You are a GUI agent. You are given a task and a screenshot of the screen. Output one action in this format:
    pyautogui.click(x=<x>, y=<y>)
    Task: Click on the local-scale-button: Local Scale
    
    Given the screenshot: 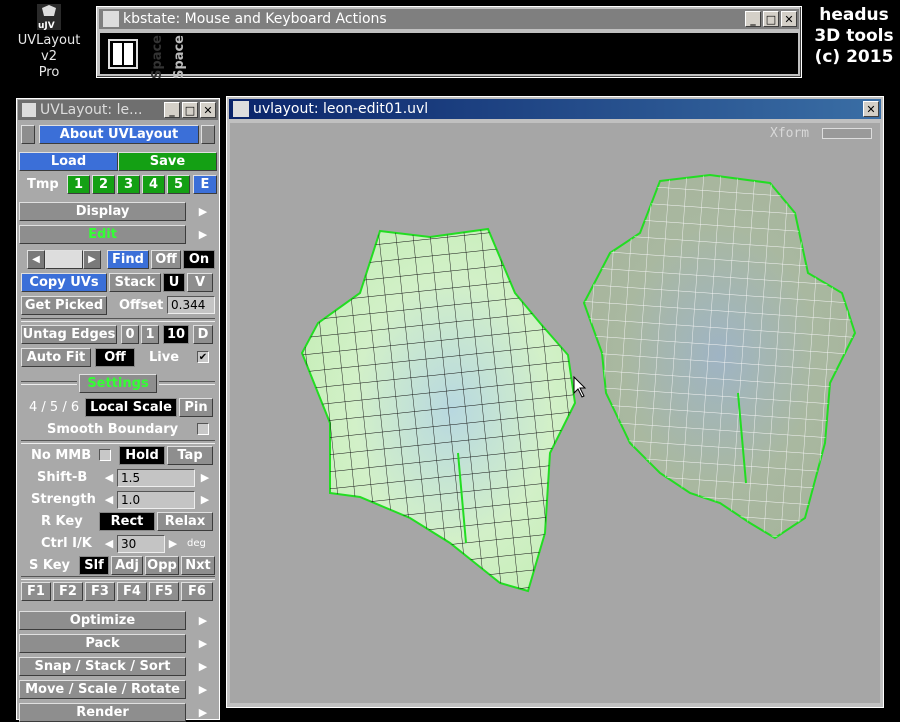 What is the action you would take?
    pyautogui.click(x=131, y=407)
    